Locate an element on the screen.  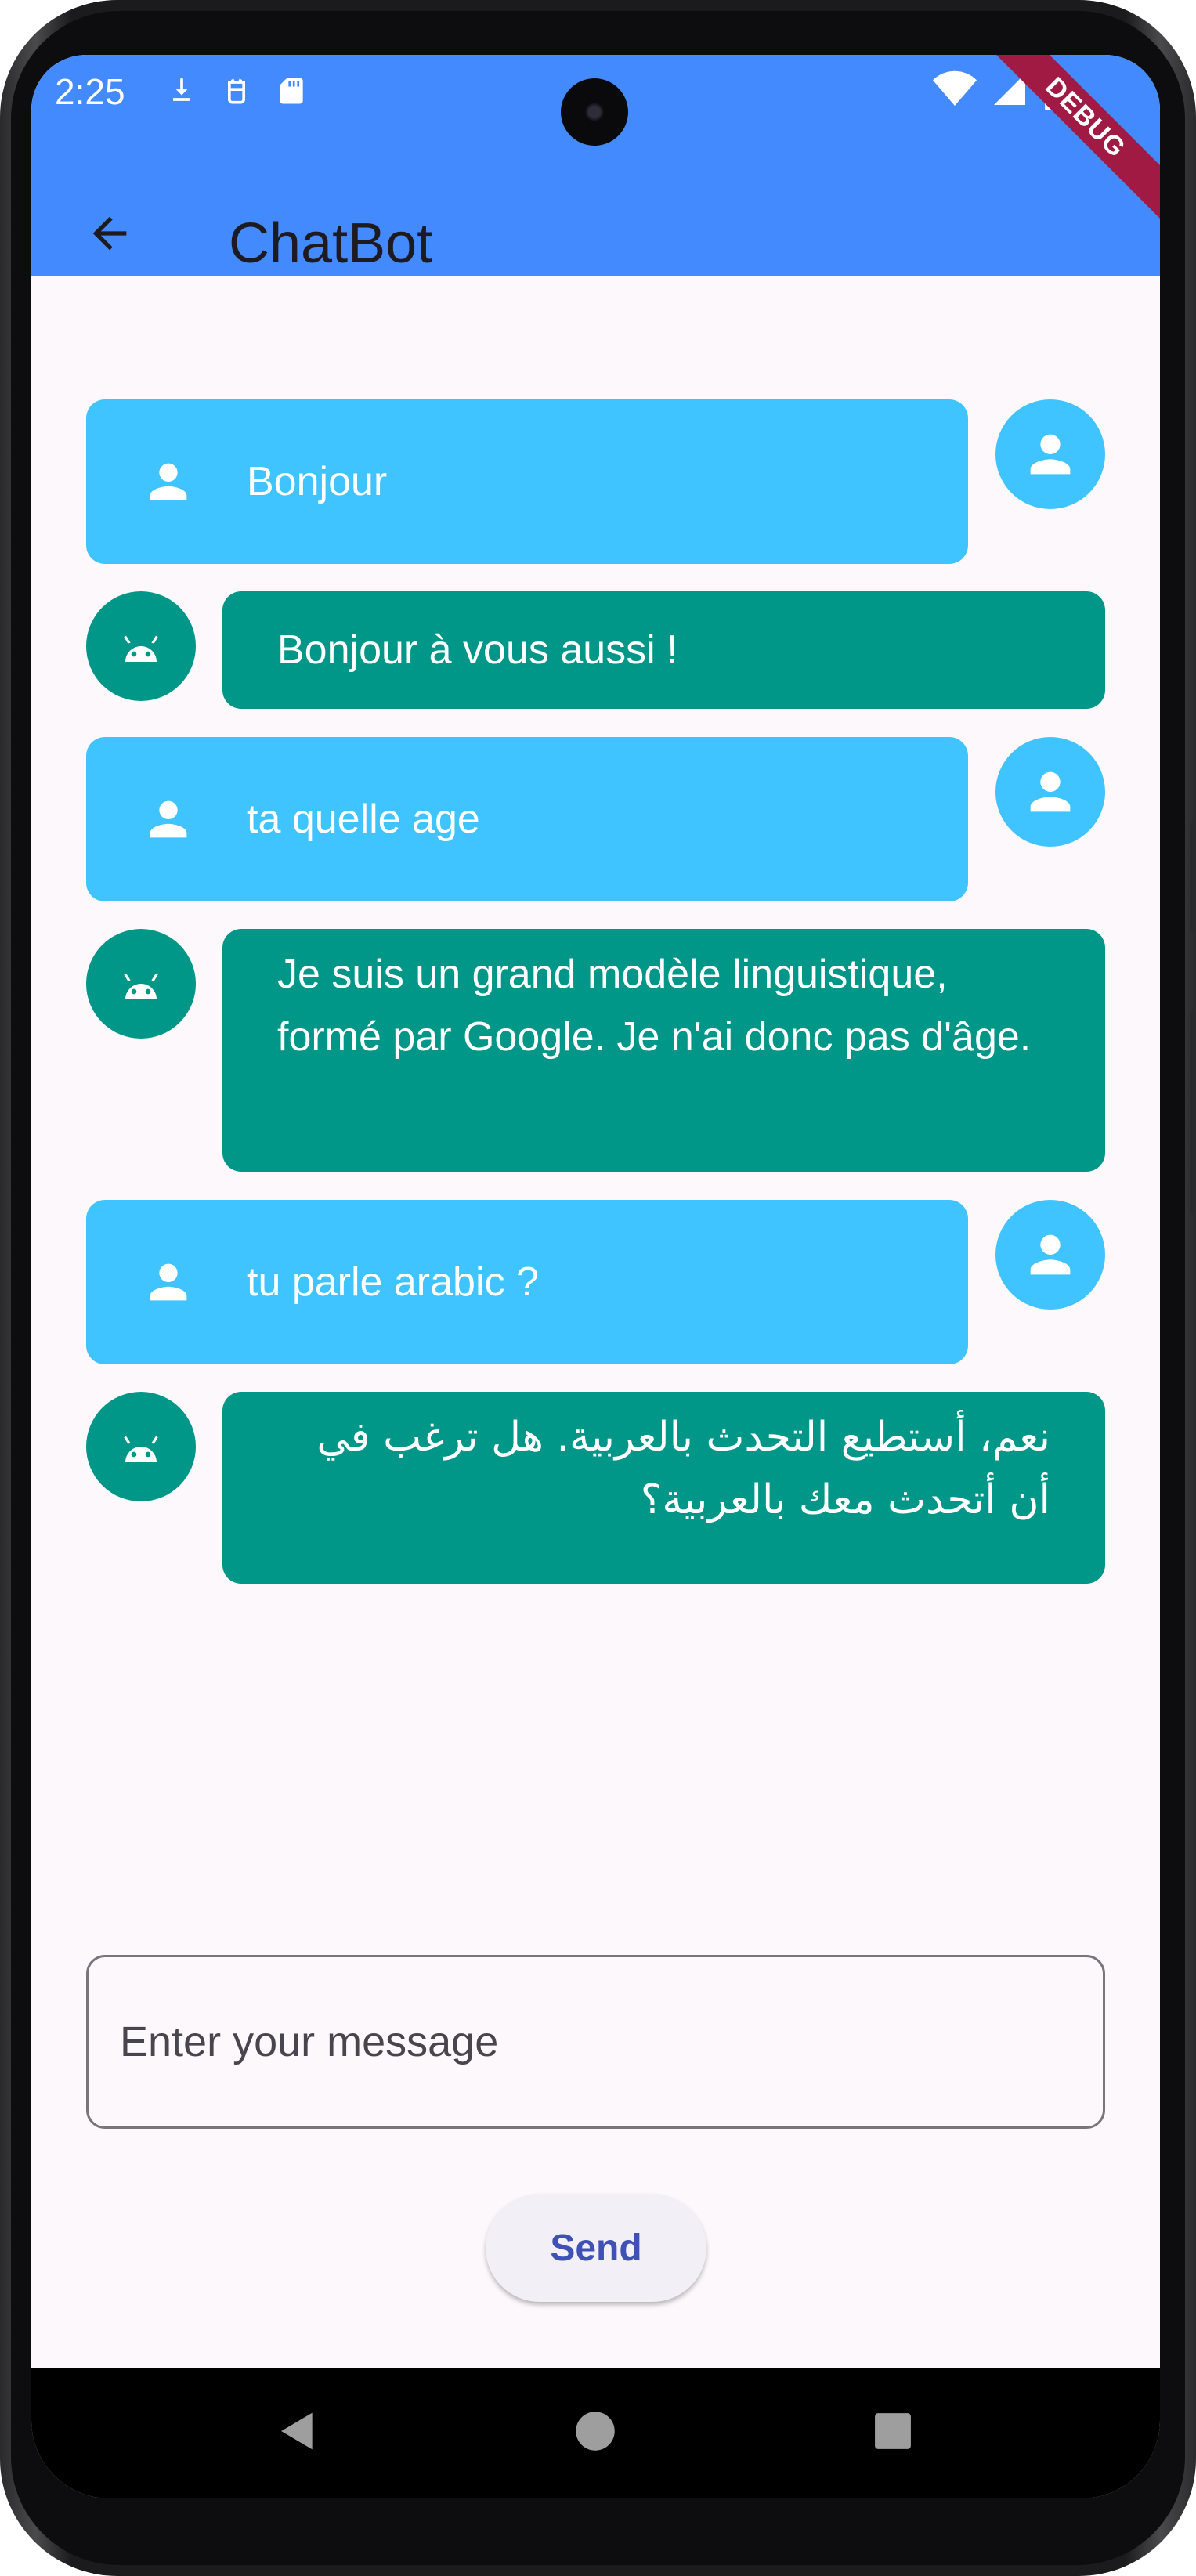
back-triangle-icon is located at coordinates (297, 2431).